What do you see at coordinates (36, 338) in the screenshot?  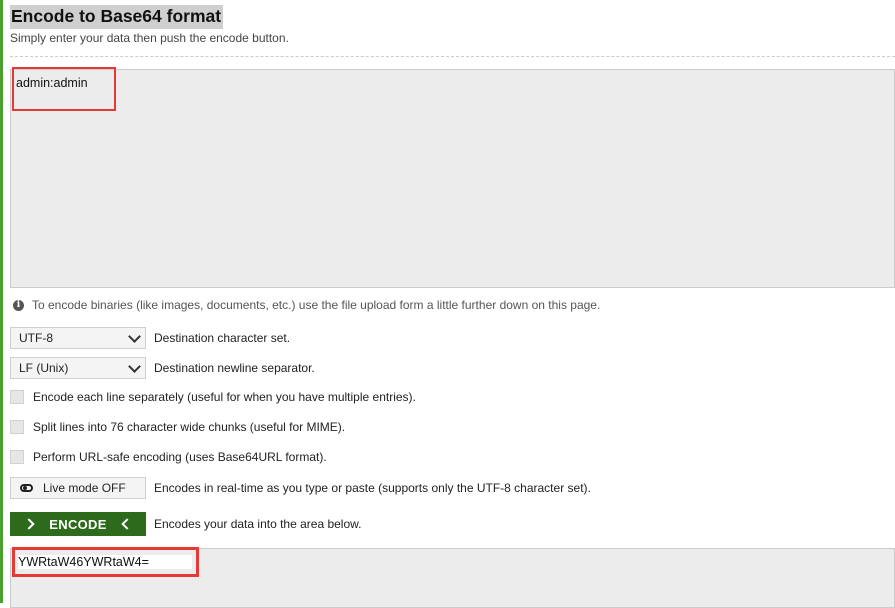 I see `charset-selected-value: UTF-8` at bounding box center [36, 338].